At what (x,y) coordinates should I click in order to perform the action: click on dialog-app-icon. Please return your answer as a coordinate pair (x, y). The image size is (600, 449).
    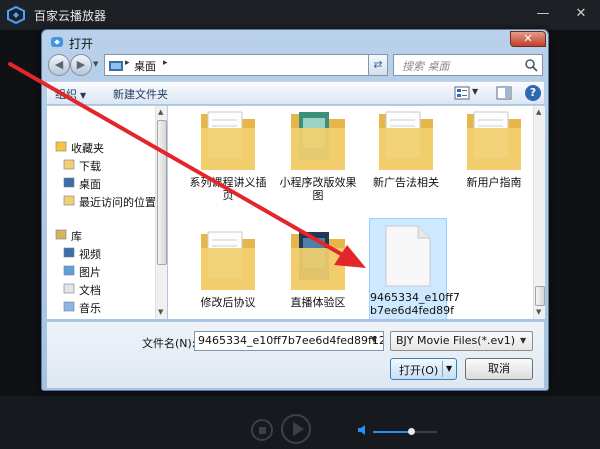
    Looking at the image, I should click on (57, 42).